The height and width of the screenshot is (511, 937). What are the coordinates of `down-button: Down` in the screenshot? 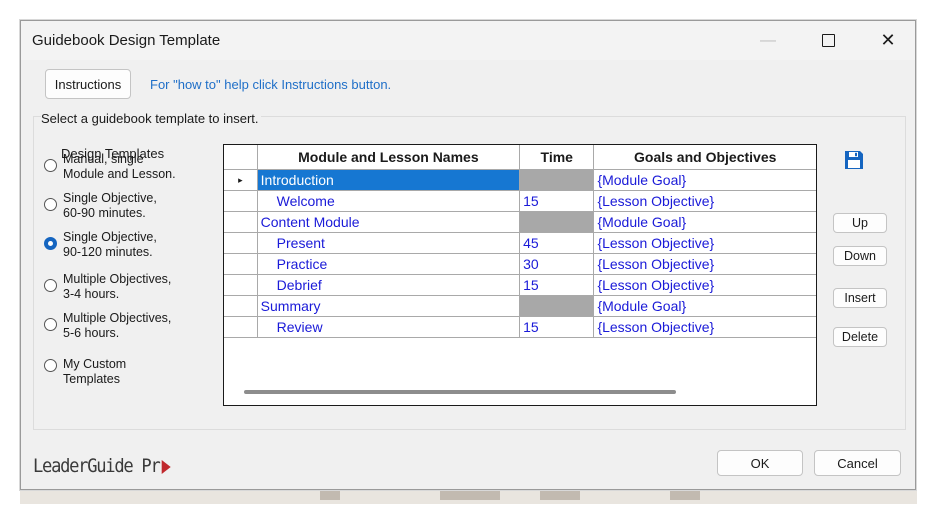 It's located at (860, 256).